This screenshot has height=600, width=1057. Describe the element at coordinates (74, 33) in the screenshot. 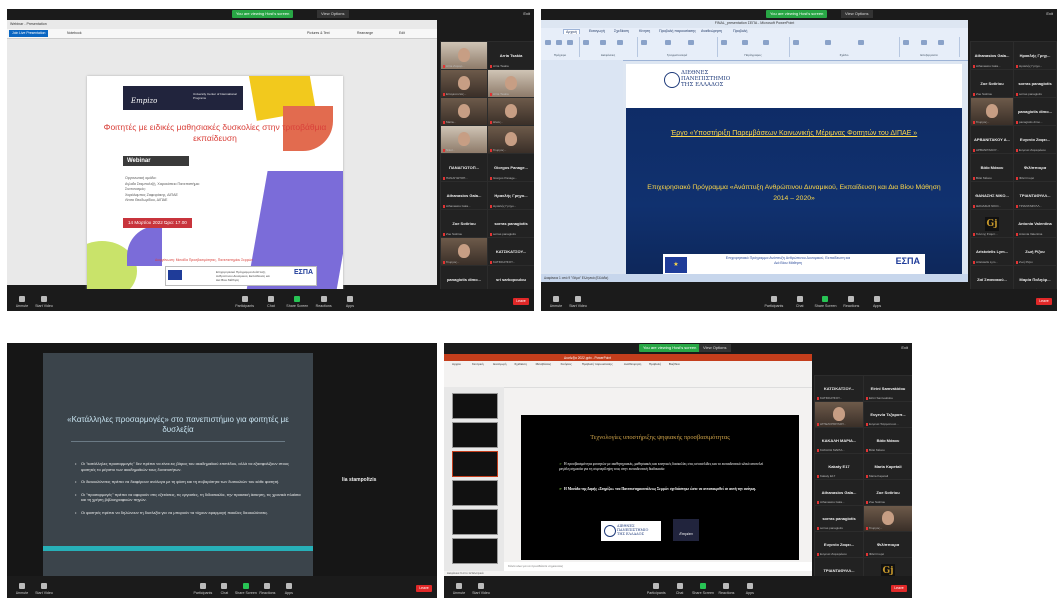

I see `notebook-button: Notebook` at that location.